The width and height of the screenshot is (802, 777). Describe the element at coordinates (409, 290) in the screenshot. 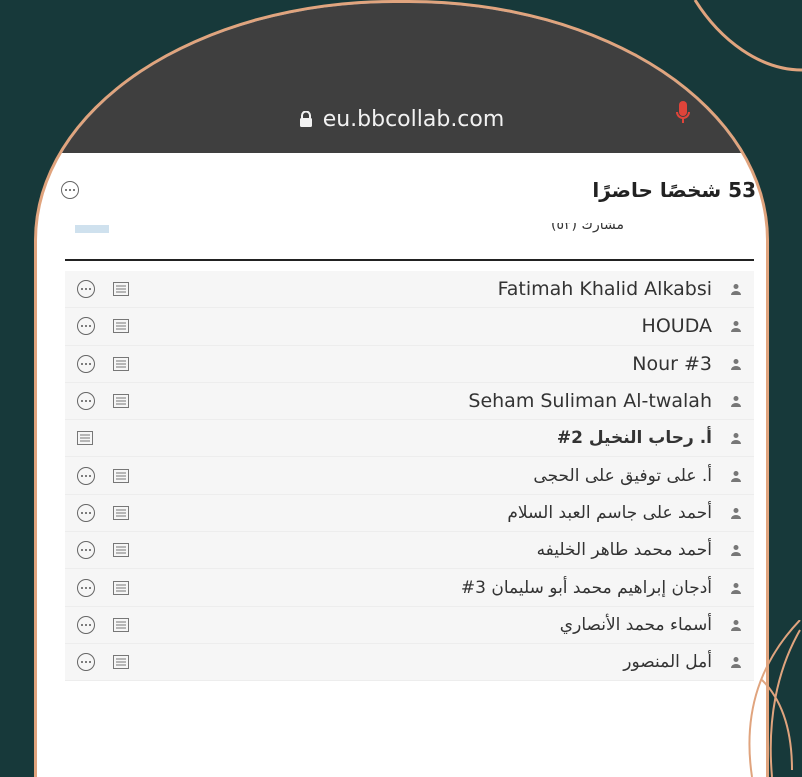

I see `participant-row: Fatimah Khalid Alkabsi` at that location.